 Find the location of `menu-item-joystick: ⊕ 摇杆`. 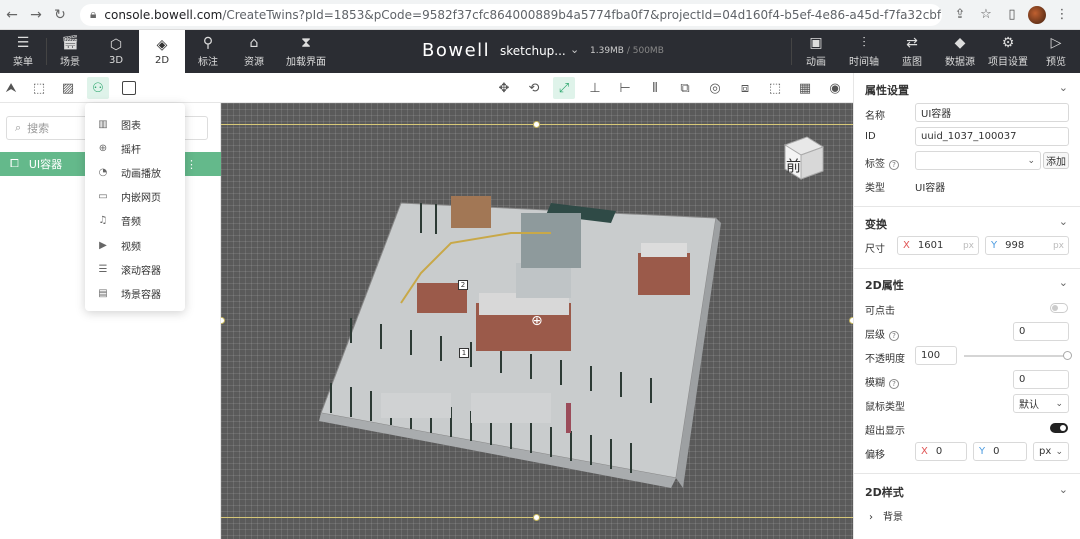

menu-item-joystick: ⊕ 摇杆 is located at coordinates (135, 148).